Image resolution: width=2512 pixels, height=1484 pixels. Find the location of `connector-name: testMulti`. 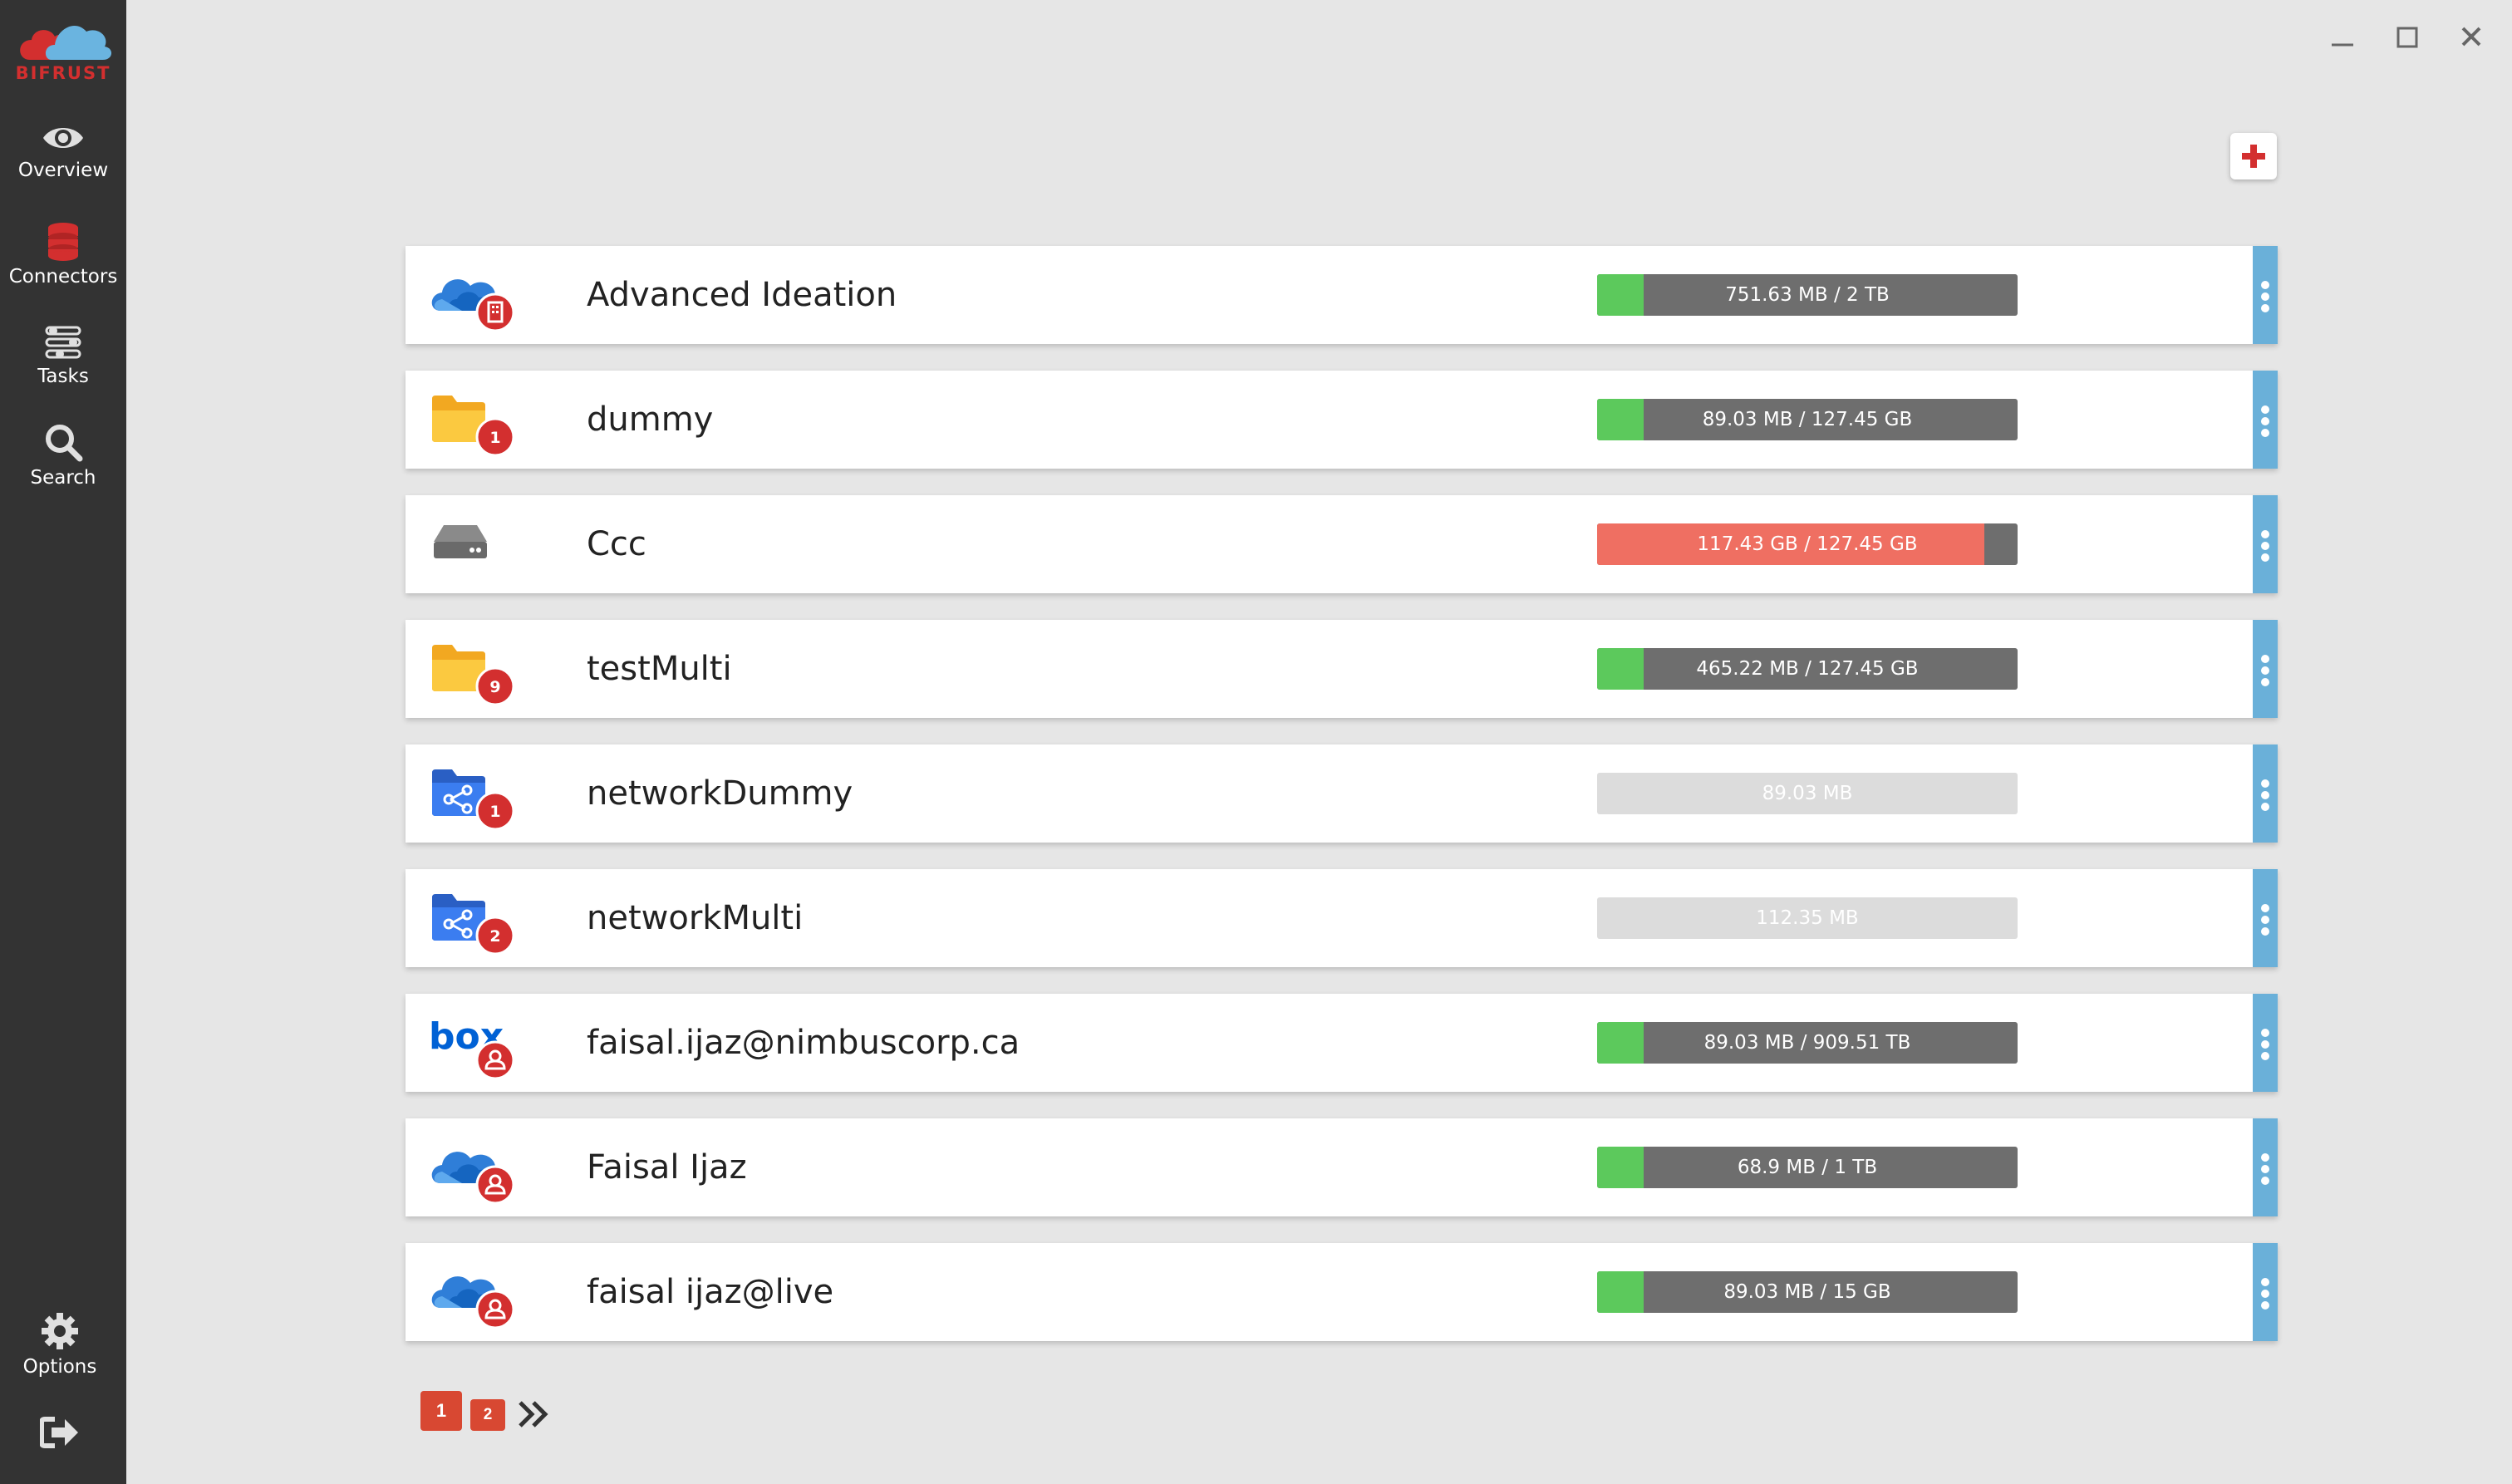

connector-name: testMulti is located at coordinates (659, 669).